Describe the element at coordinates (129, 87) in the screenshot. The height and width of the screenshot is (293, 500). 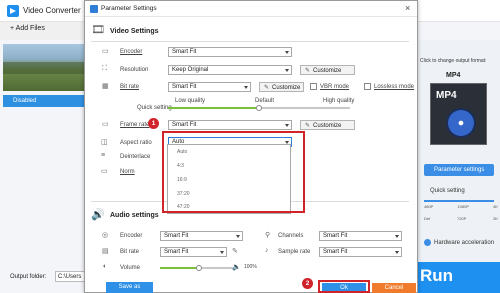
I see `video-bitrate-label: Bit rate` at that location.